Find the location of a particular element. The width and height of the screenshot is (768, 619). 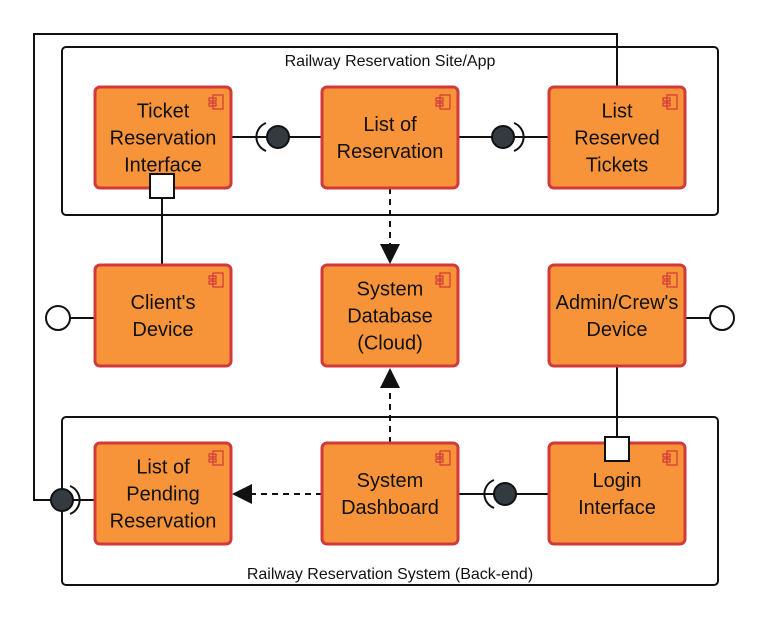

component-client: Client's Device is located at coordinates (163, 315).